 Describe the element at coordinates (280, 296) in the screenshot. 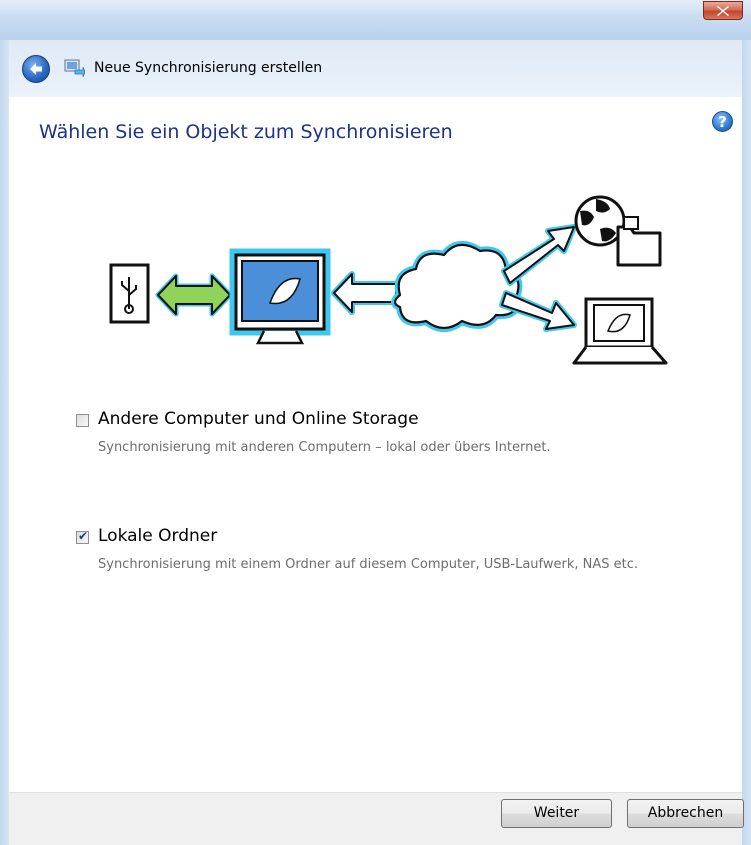

I see `monitor-icon` at that location.